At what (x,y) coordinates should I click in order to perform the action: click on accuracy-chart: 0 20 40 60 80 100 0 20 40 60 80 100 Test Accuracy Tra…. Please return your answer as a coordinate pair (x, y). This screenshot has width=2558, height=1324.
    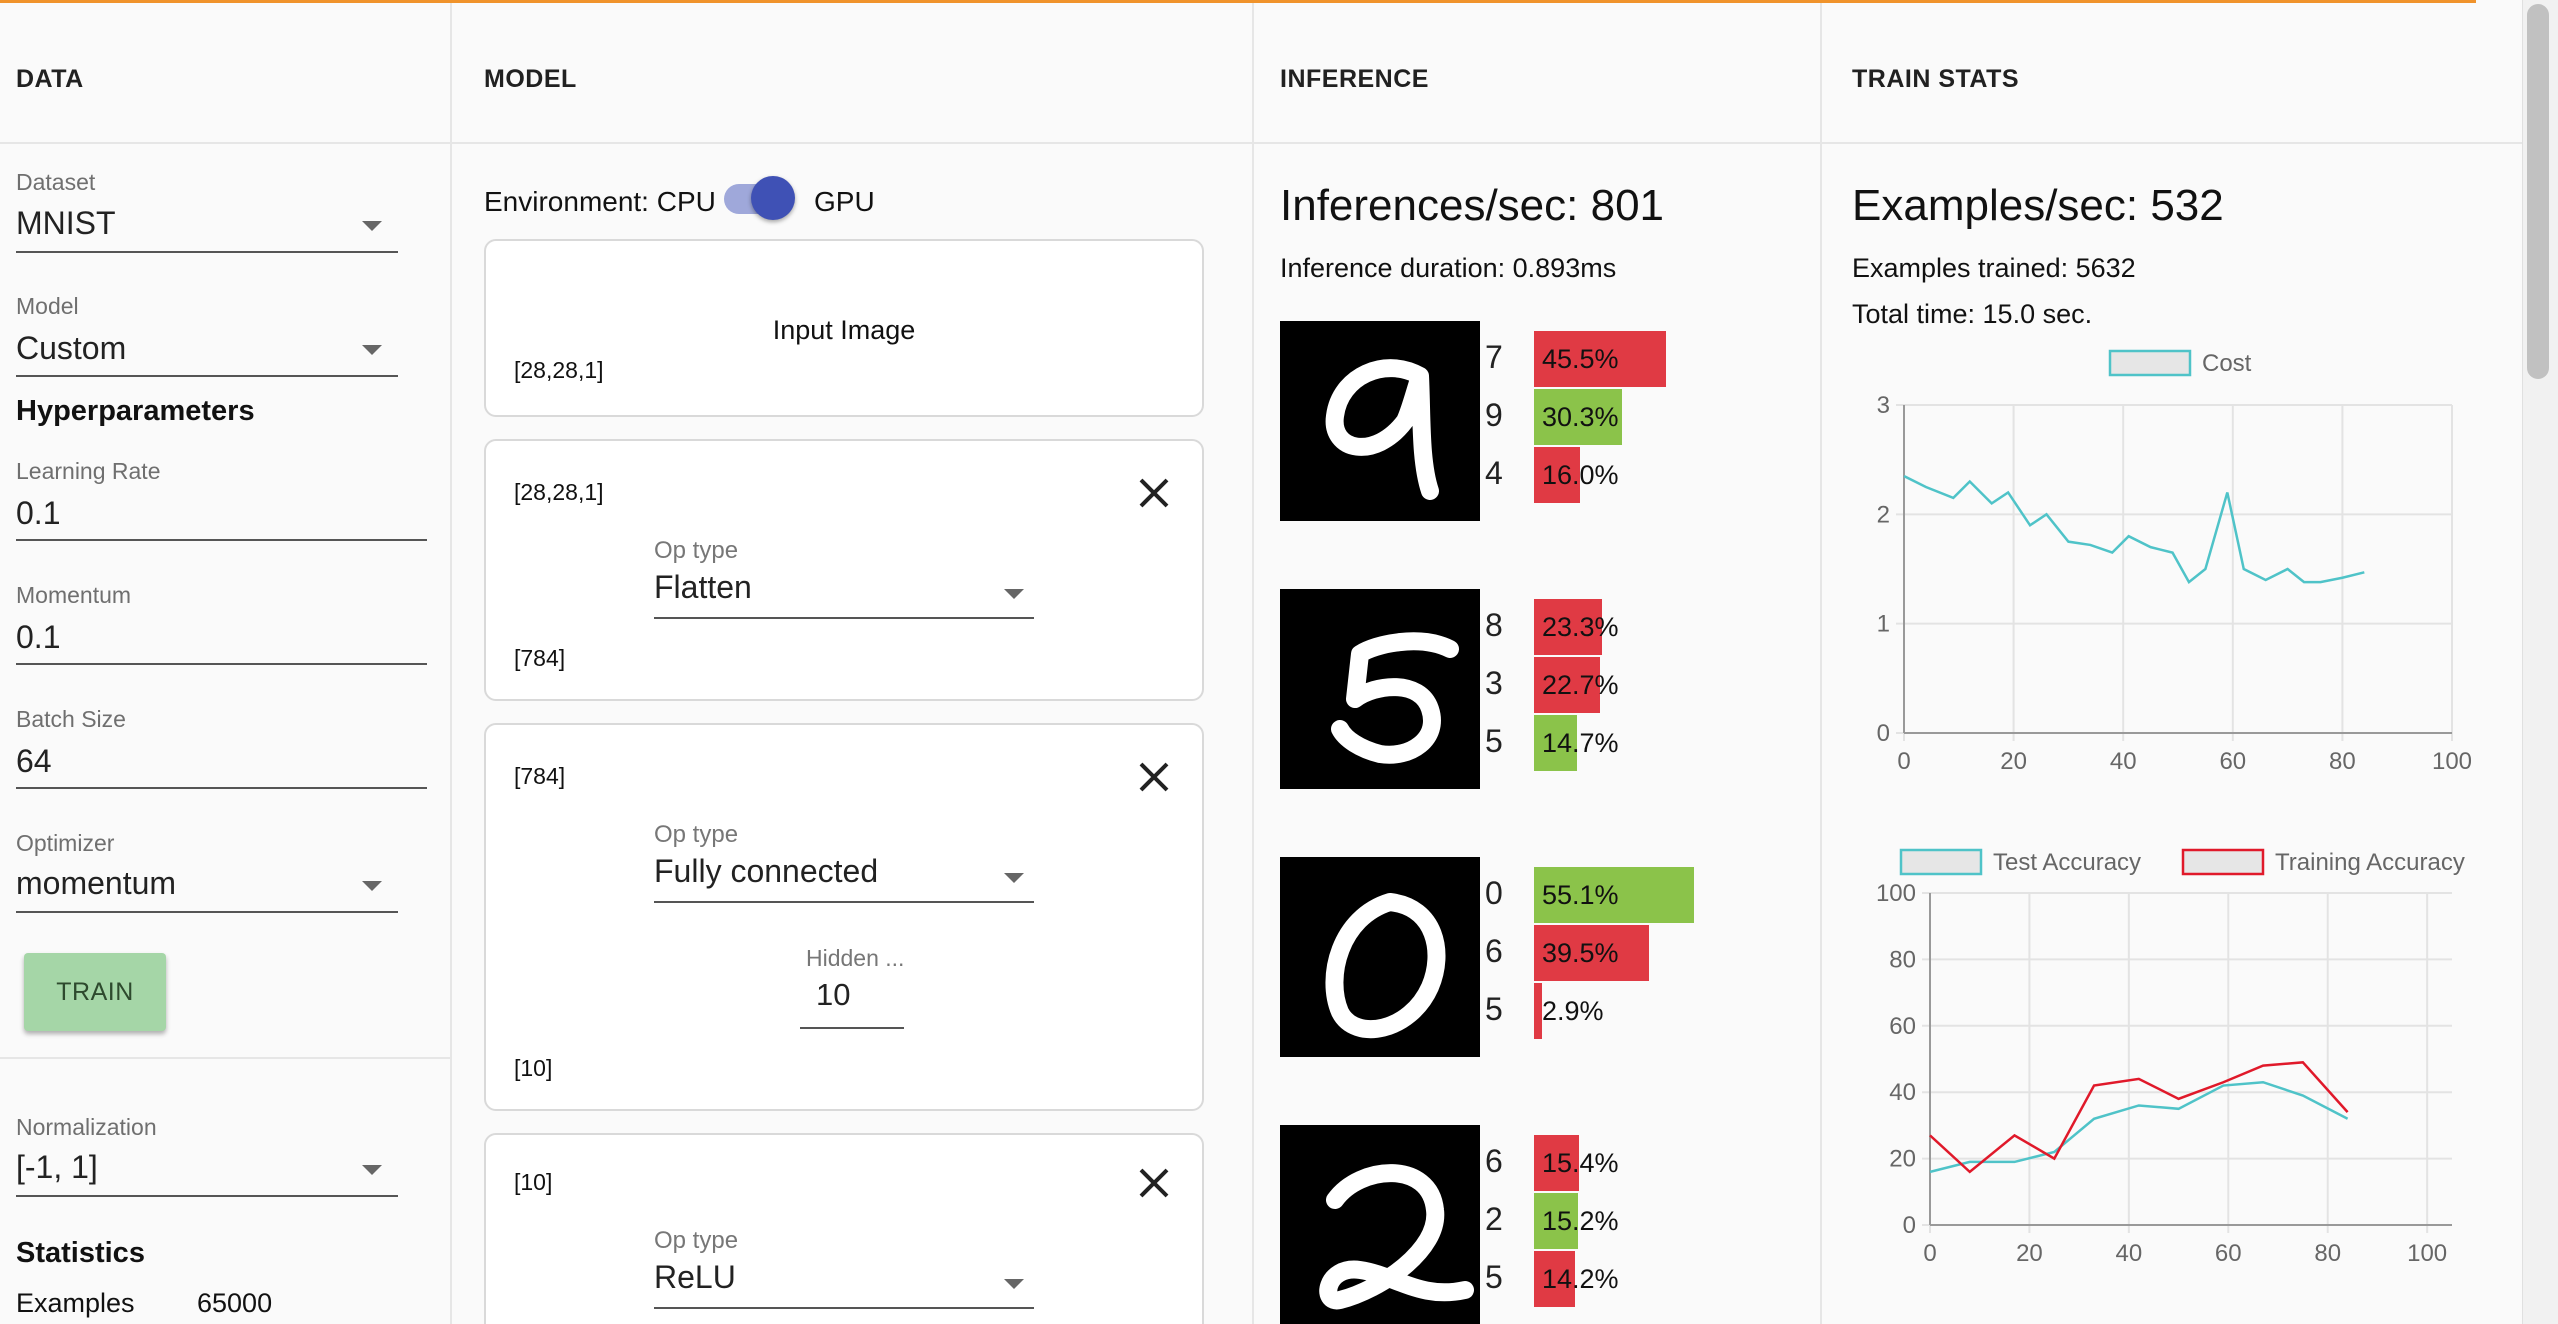
    Looking at the image, I should click on (2170, 1057).